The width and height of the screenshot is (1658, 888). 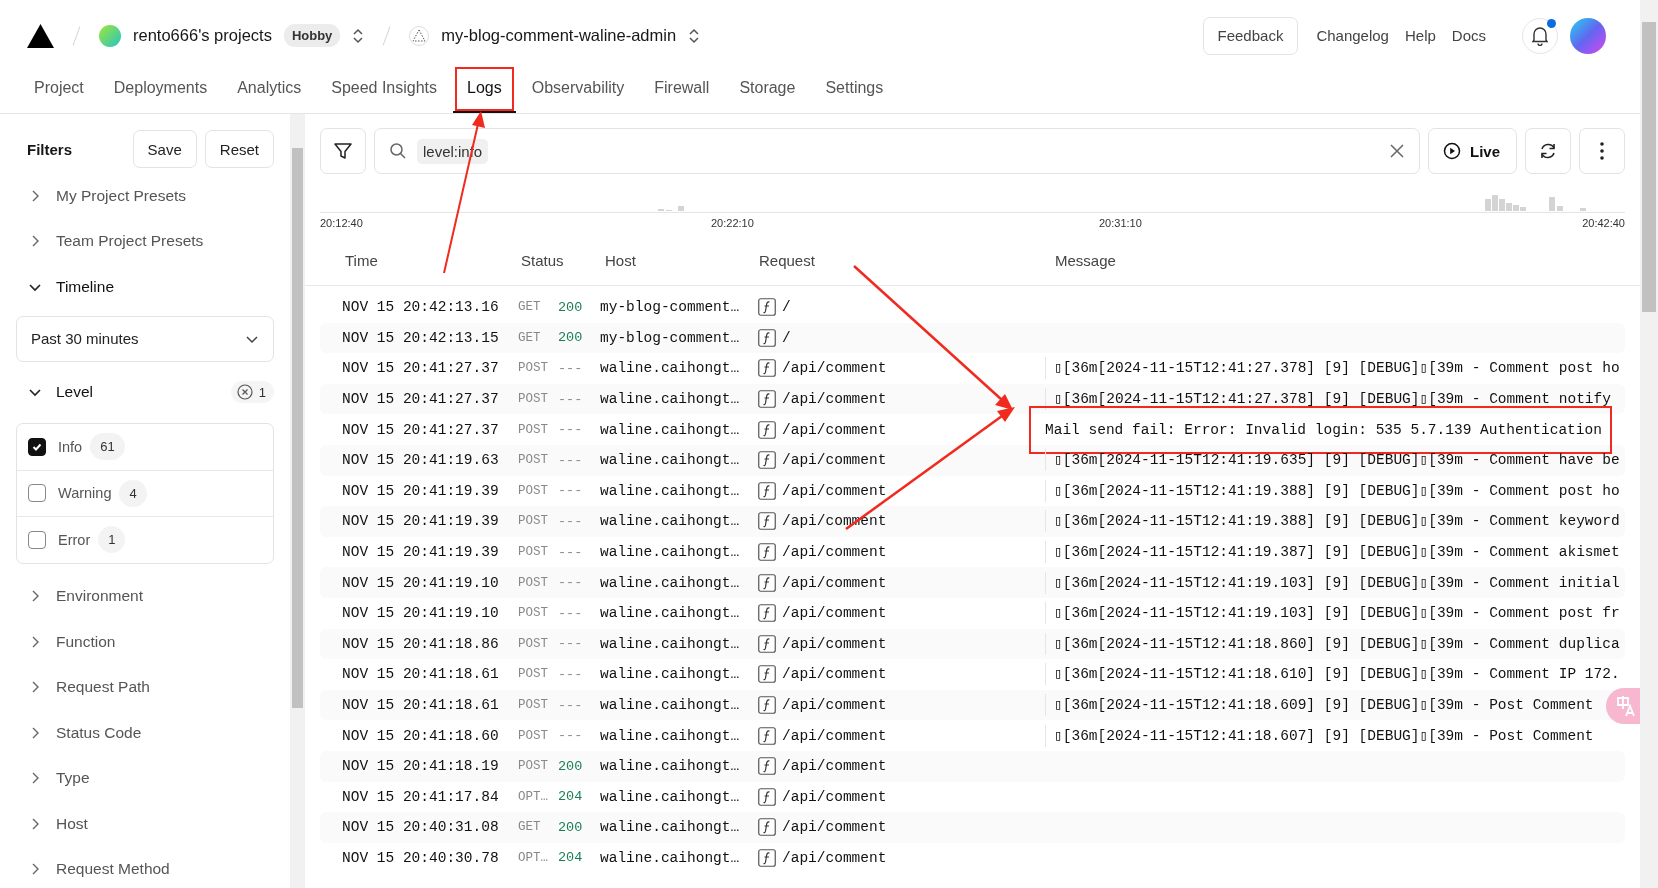 What do you see at coordinates (1332, 490) in the screenshot?
I see `message-cell: ▯[36m[2024-11-15T12:41:19.388] [9] [DEBUG]▯[39m - Comment post ho` at bounding box center [1332, 490].